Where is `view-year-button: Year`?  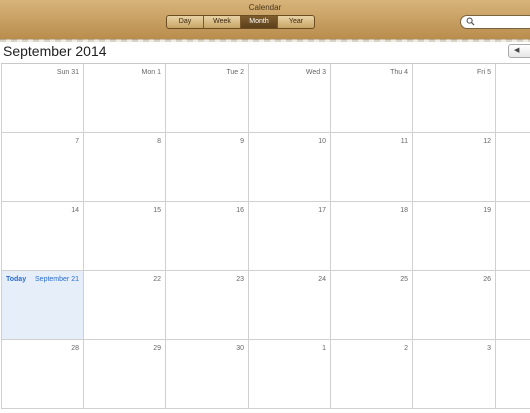 view-year-button: Year is located at coordinates (296, 22).